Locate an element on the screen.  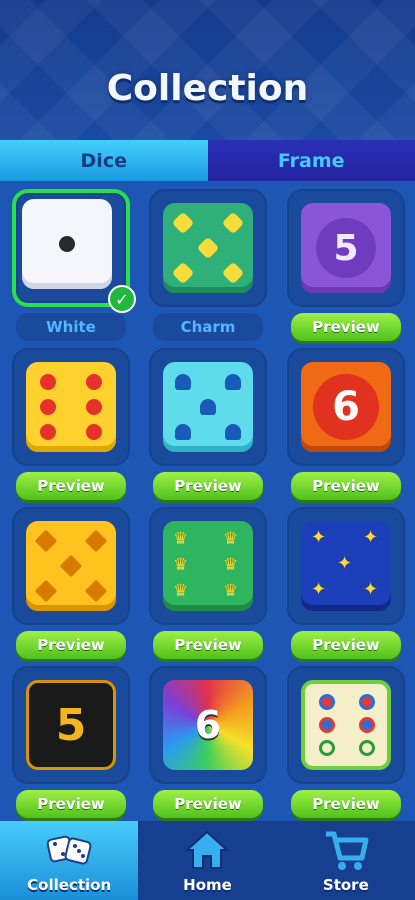
nav-home: Home is located at coordinates (207, 860).